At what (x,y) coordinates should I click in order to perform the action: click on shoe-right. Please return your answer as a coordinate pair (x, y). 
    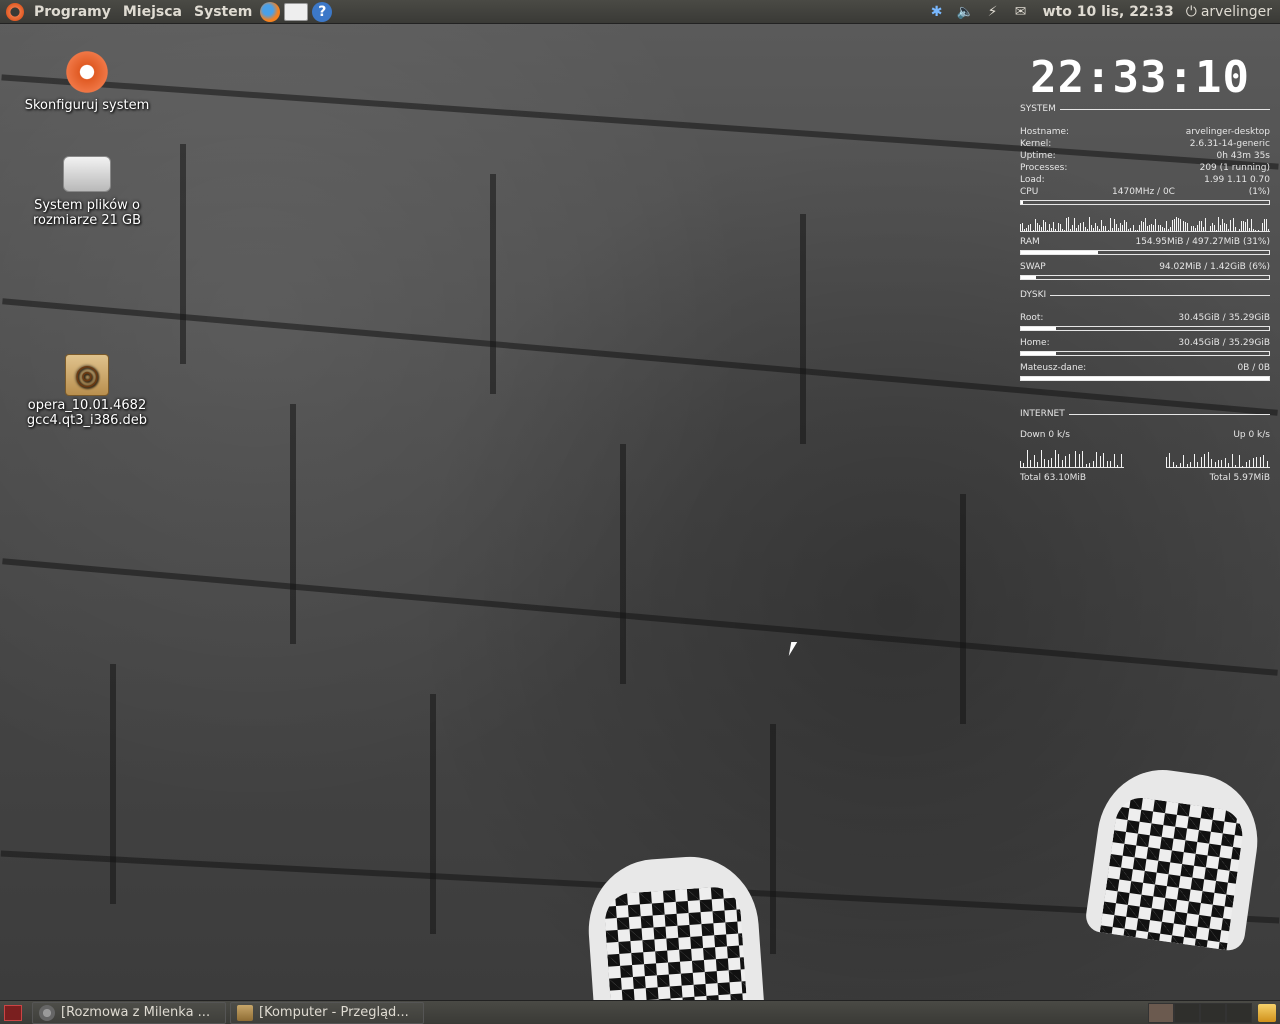
    Looking at the image, I should click on (1175, 857).